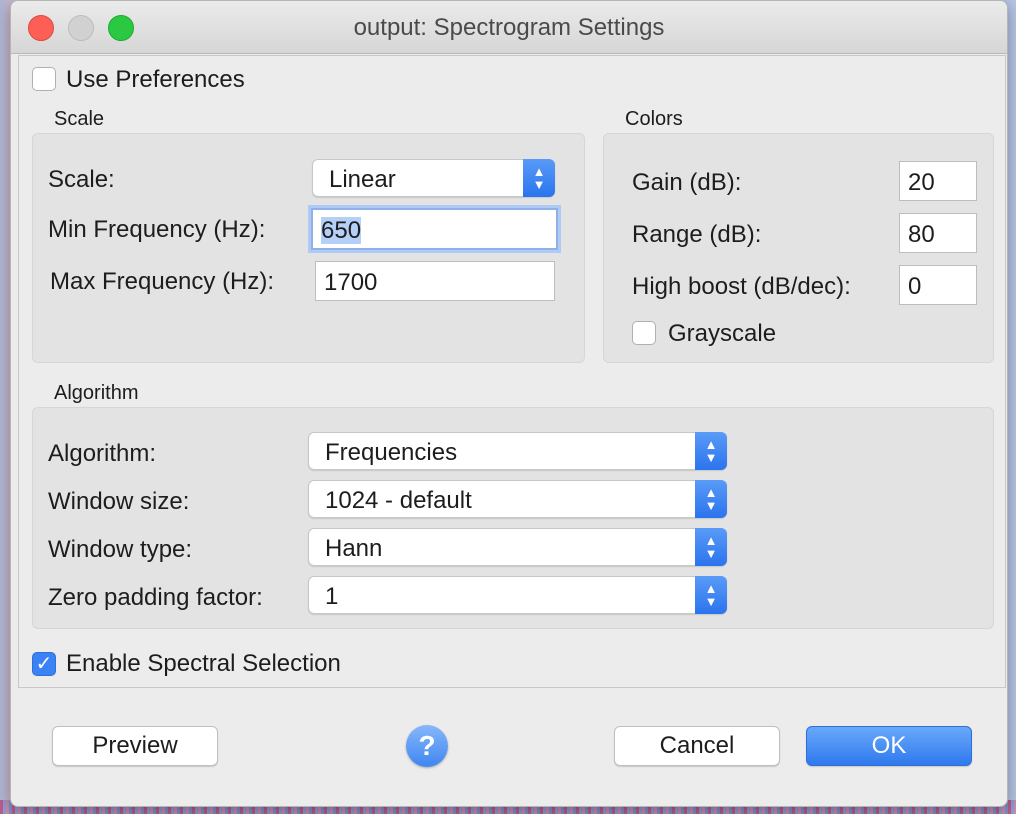 The width and height of the screenshot is (1016, 814). I want to click on window-size-stepper-icon: ▲ ▼, so click(711, 499).